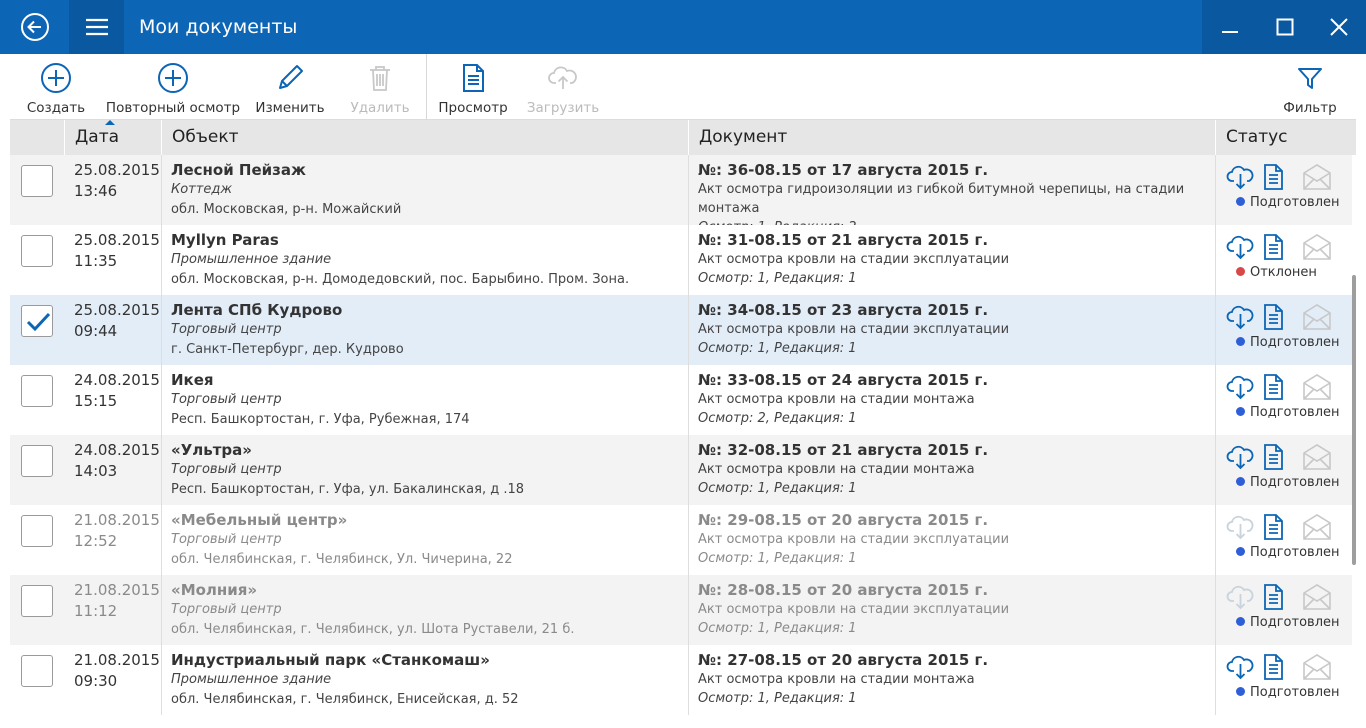 Image resolution: width=1366 pixels, height=728 pixels. Describe the element at coordinates (380, 89) in the screenshot. I see `delete-button: Удалить` at that location.